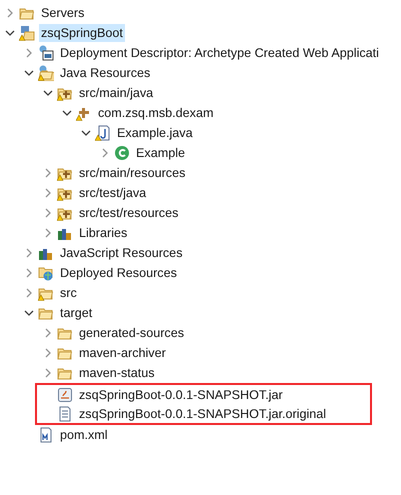 This screenshot has height=495, width=401. Describe the element at coordinates (65, 394) in the screenshot. I see `jar-icon` at that location.